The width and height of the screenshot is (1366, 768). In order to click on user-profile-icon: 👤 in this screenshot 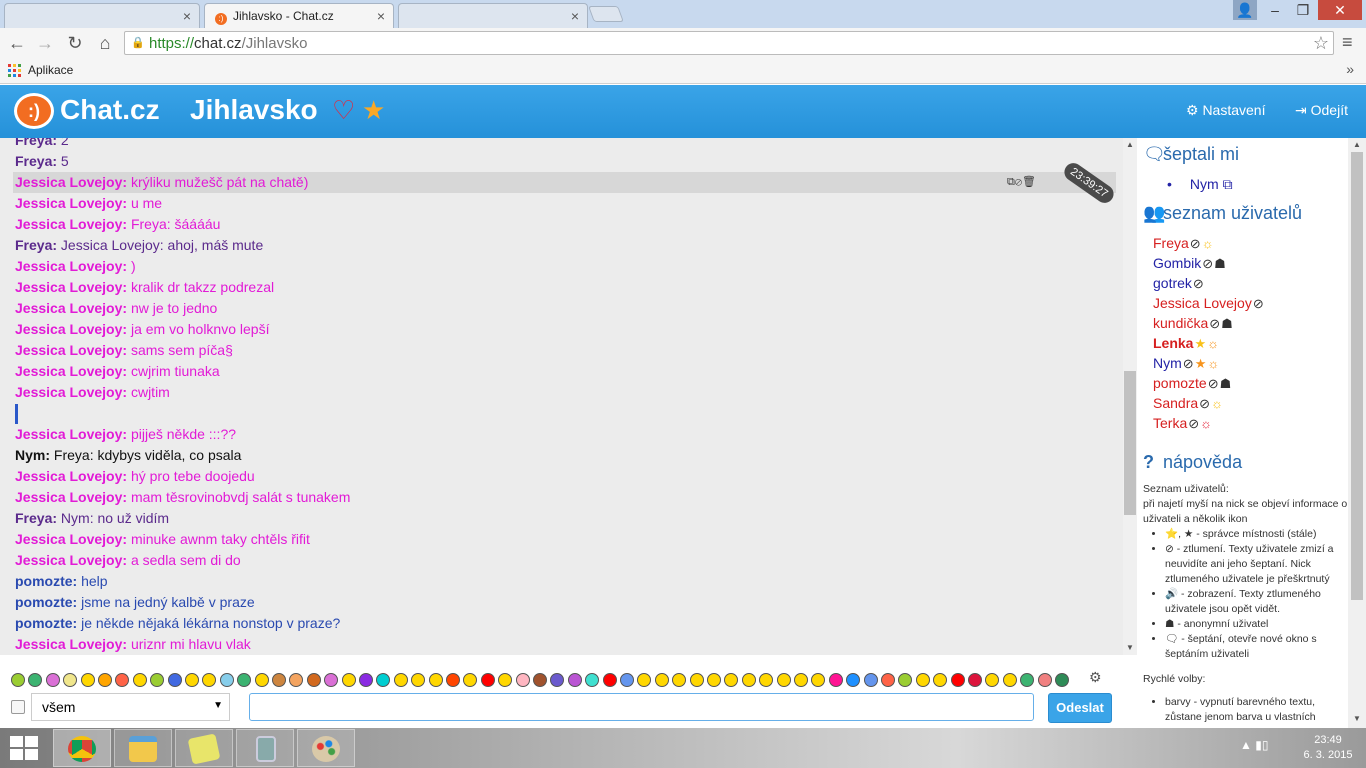, I will do `click(1245, 10)`.